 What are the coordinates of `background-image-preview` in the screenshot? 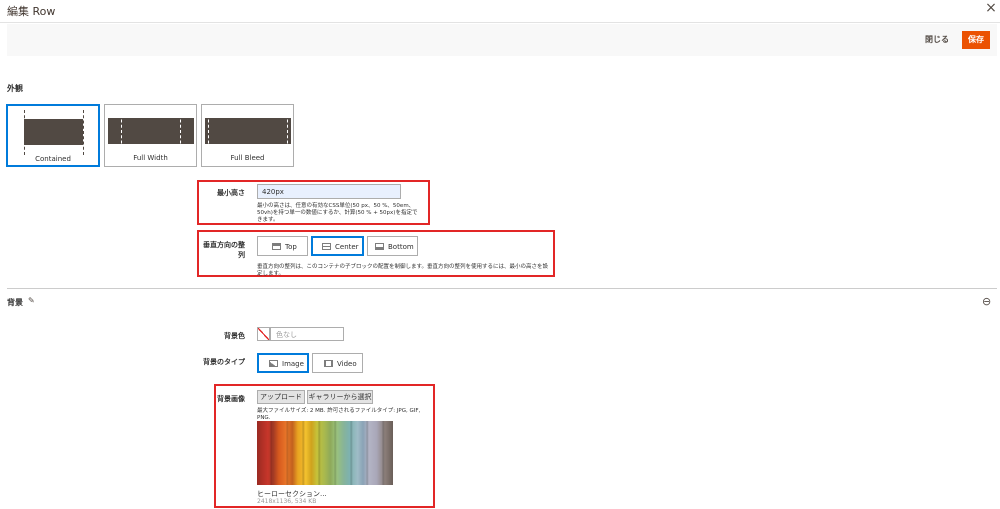 It's located at (325, 453).